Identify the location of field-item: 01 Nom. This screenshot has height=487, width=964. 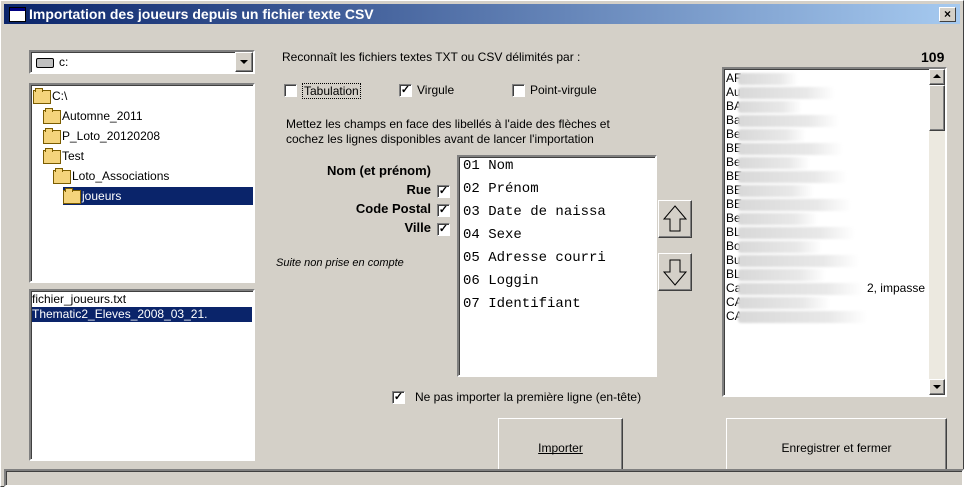
(488, 166).